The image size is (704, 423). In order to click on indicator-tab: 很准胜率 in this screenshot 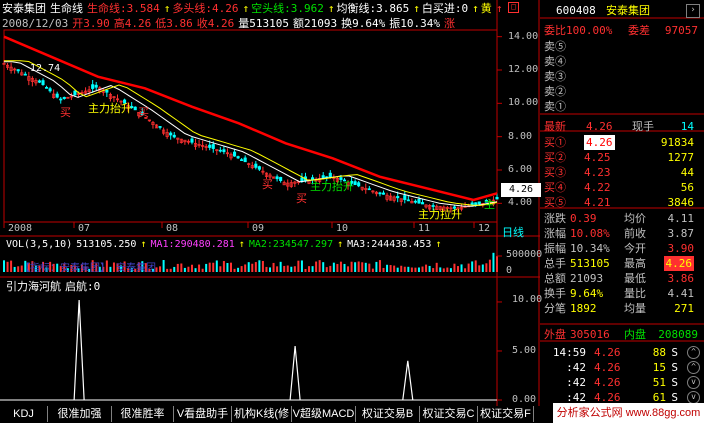, I will do `click(143, 414)`.